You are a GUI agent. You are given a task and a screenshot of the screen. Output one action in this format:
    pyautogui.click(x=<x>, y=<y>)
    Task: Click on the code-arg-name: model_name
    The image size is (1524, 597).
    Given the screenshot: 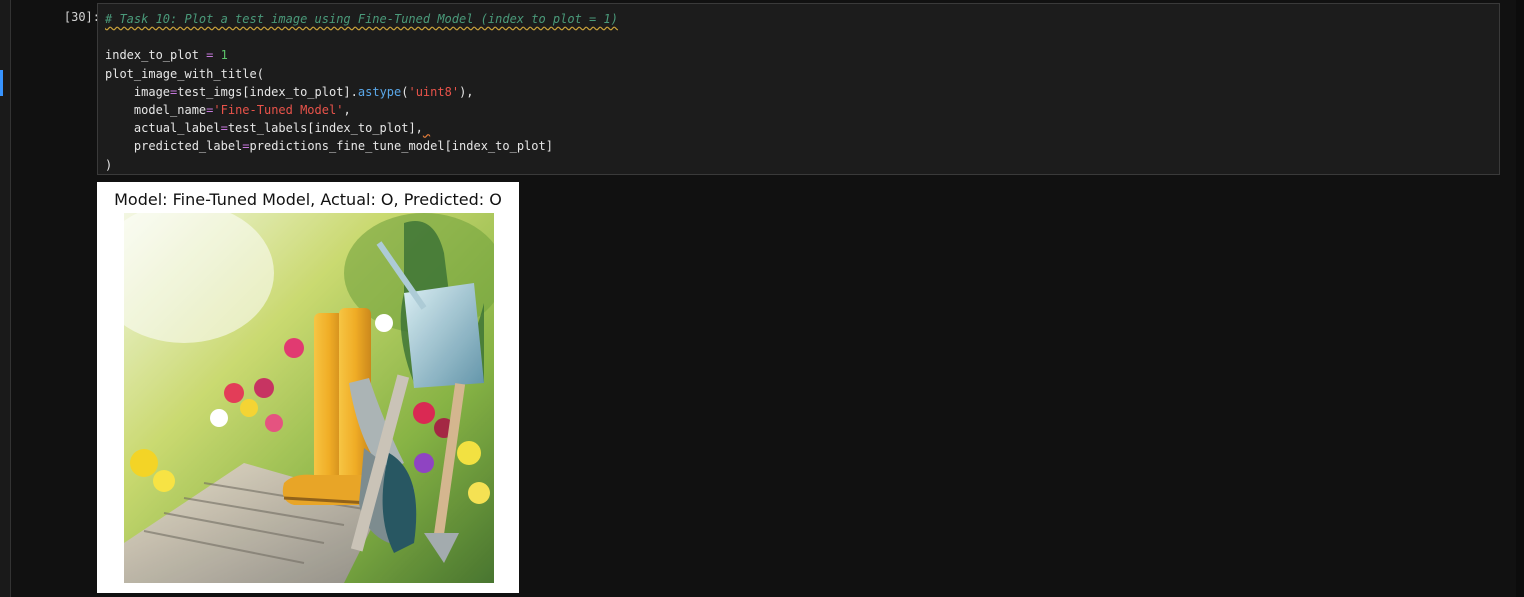 What is the action you would take?
    pyautogui.click(x=156, y=109)
    